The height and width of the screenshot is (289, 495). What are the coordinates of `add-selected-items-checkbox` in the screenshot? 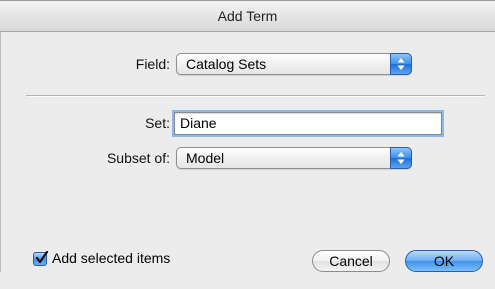 It's located at (41, 258).